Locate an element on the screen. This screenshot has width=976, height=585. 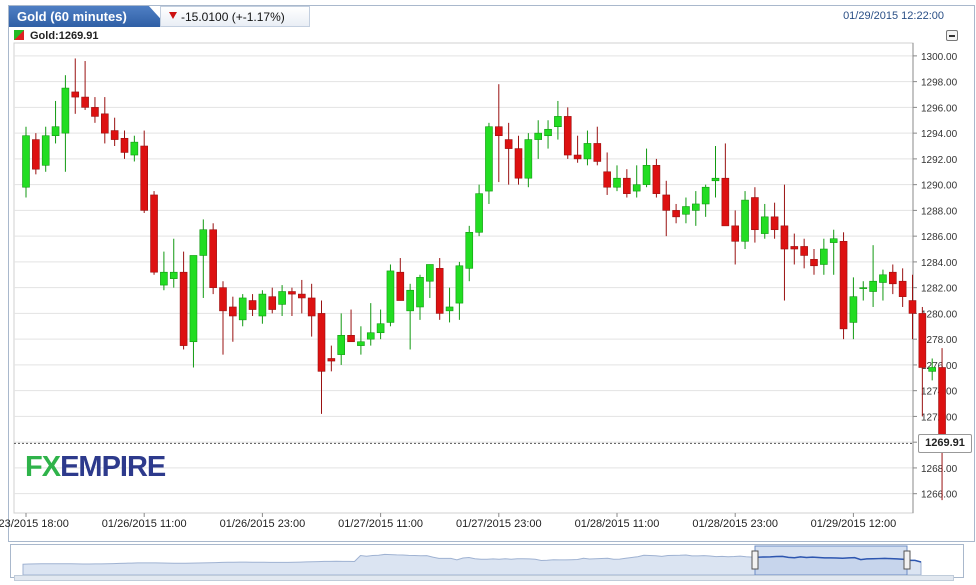
x-tick-label: 01/27/2015 11:00 is located at coordinates (380, 524).